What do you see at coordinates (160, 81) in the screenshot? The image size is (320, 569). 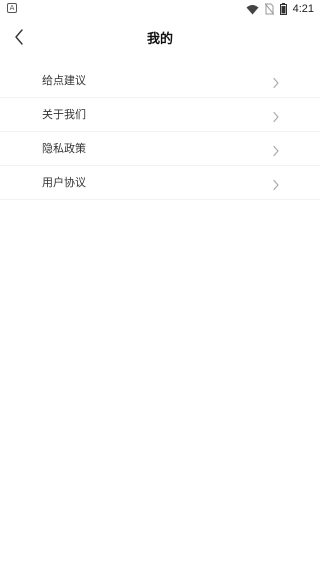 I see `menu-item-feedback: 给点建议` at bounding box center [160, 81].